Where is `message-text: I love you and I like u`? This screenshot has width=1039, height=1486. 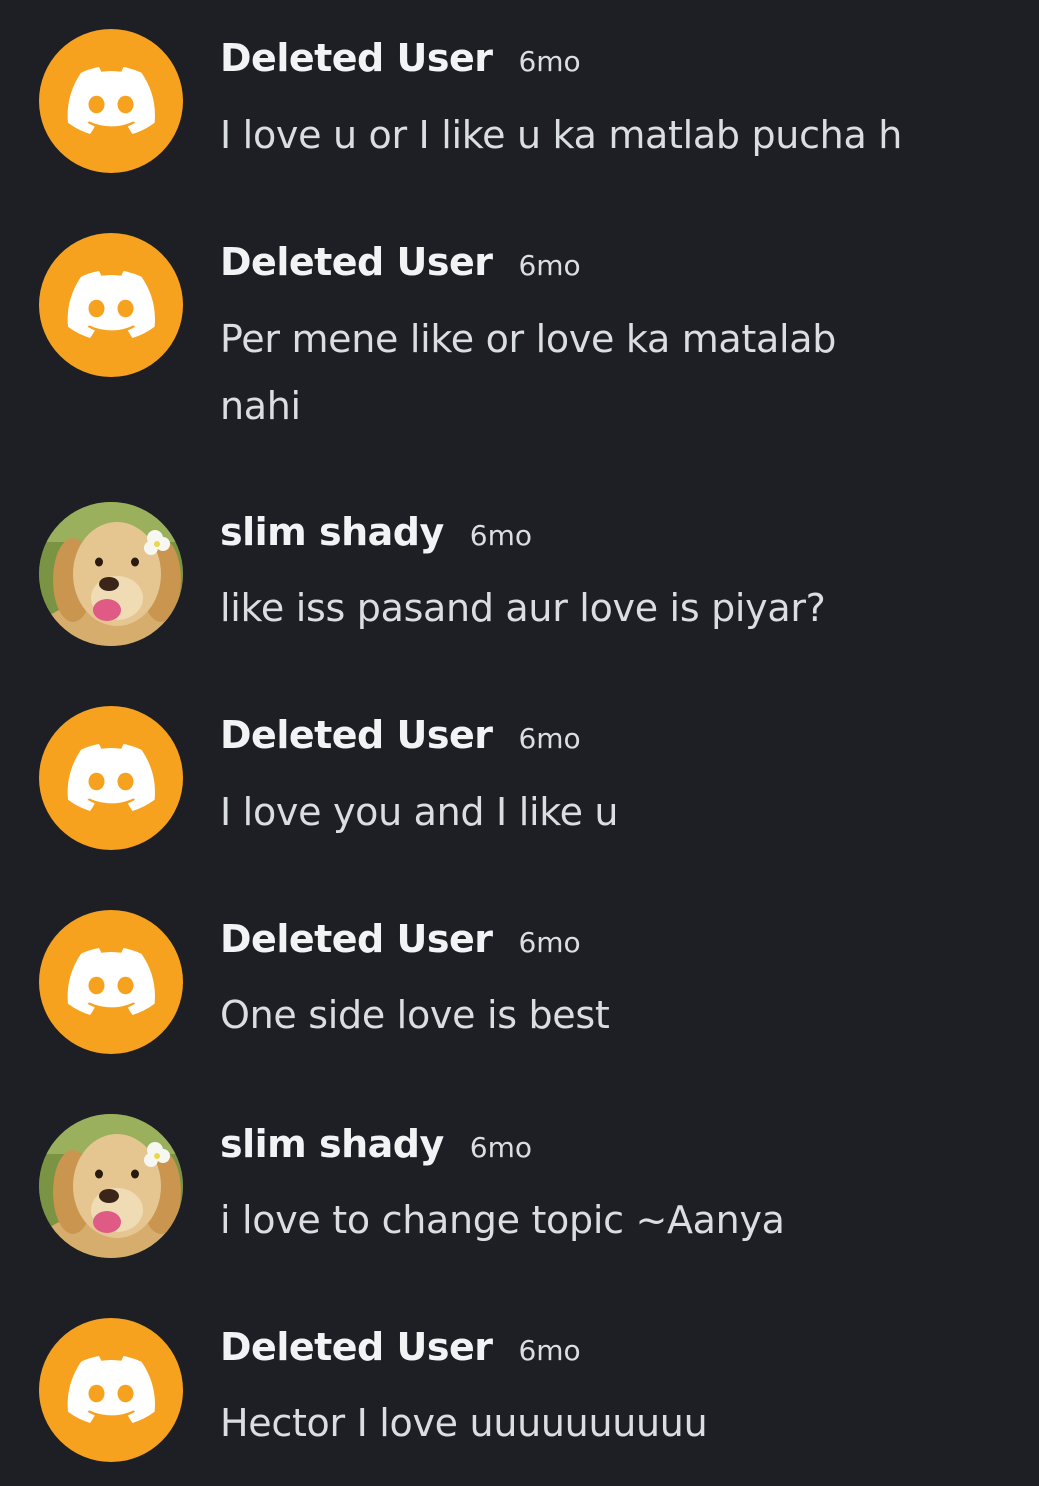 message-text: I love you and I like u is located at coordinates (419, 812).